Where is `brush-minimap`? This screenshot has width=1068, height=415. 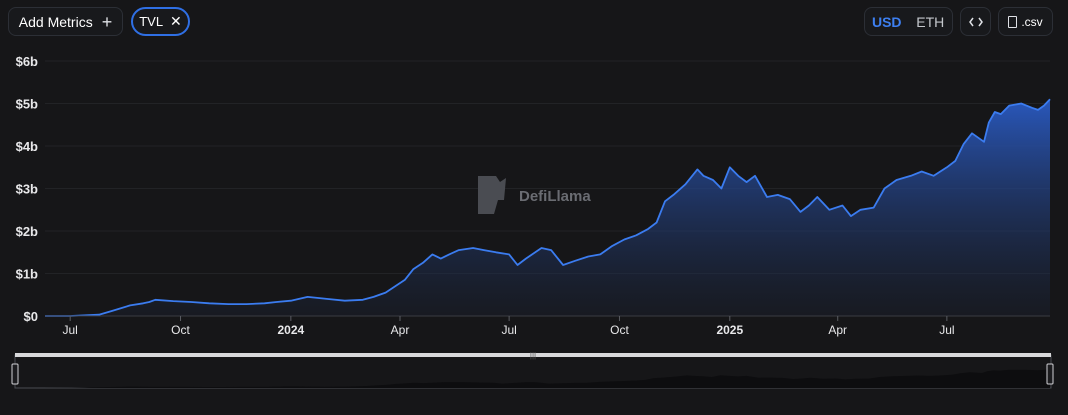 brush-minimap is located at coordinates (533, 378).